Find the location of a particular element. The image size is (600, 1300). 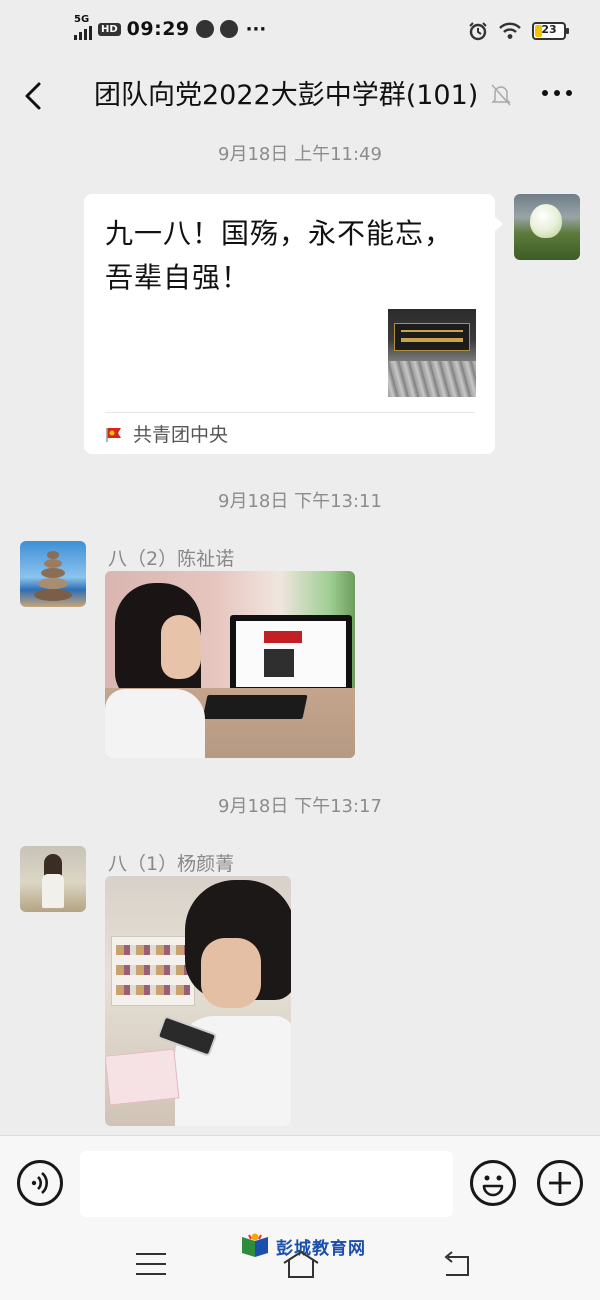

back-button is located at coordinates (34, 96).